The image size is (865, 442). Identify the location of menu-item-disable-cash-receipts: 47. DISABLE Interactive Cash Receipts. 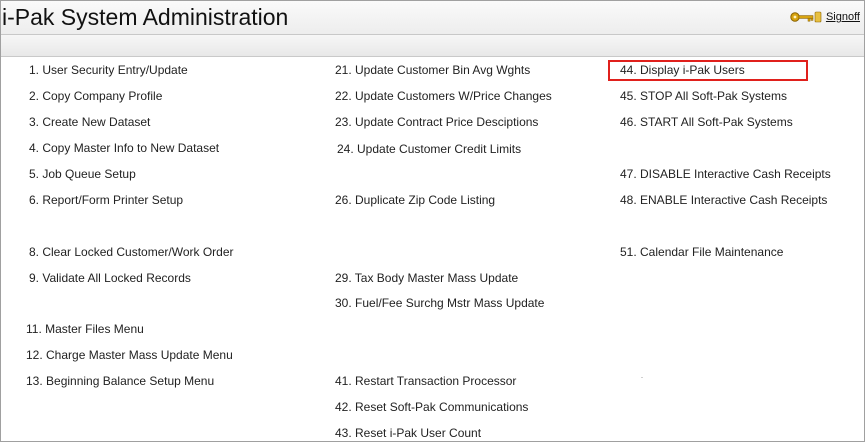
(725, 174).